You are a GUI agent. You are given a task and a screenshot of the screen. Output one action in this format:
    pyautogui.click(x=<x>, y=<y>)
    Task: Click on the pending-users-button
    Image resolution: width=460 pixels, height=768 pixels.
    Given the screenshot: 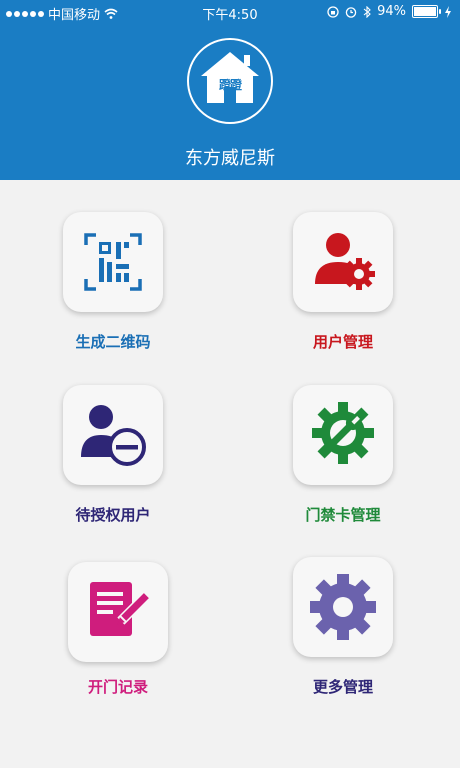 What is the action you would take?
    pyautogui.click(x=113, y=435)
    